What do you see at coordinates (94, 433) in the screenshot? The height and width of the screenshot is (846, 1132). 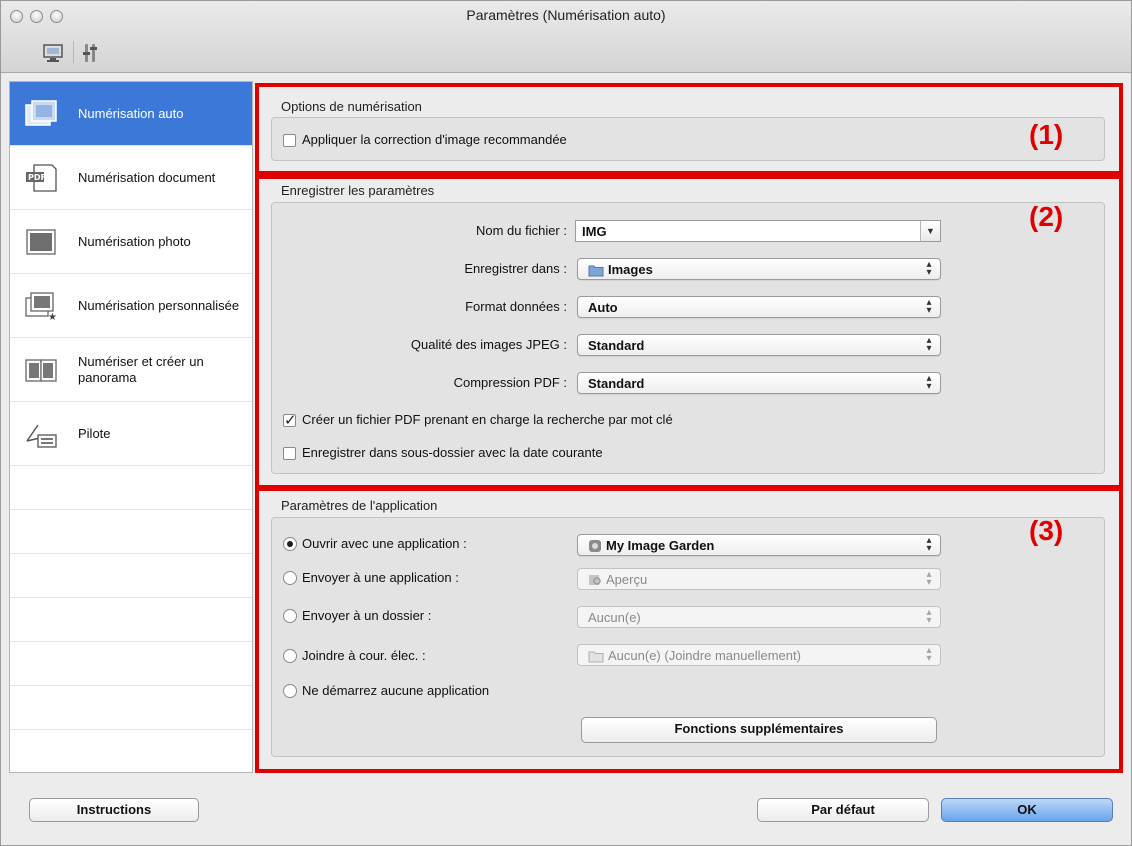 I see `sidebar-item-label: Pilote` at bounding box center [94, 433].